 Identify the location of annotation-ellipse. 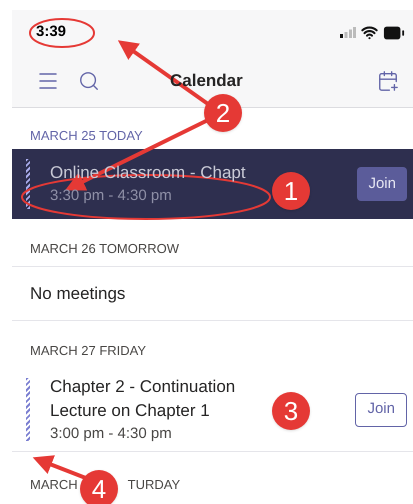
(62, 33).